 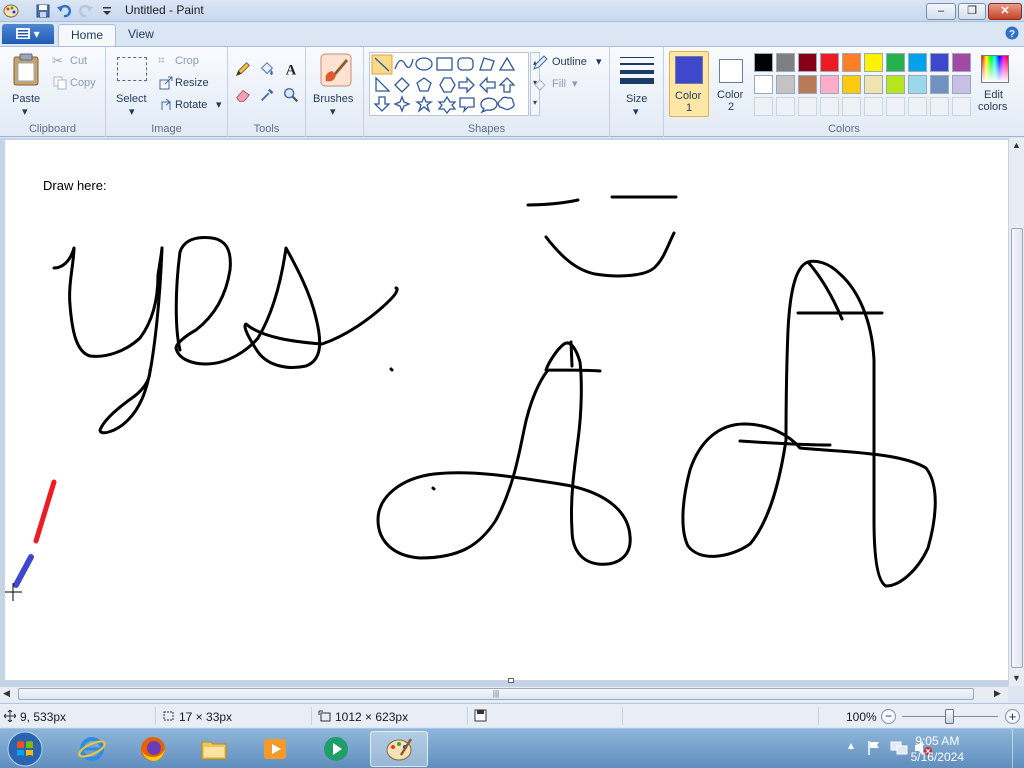 What do you see at coordinates (937, 749) in the screenshot?
I see `system-clock: 9:05 AM 5/16/2024` at bounding box center [937, 749].